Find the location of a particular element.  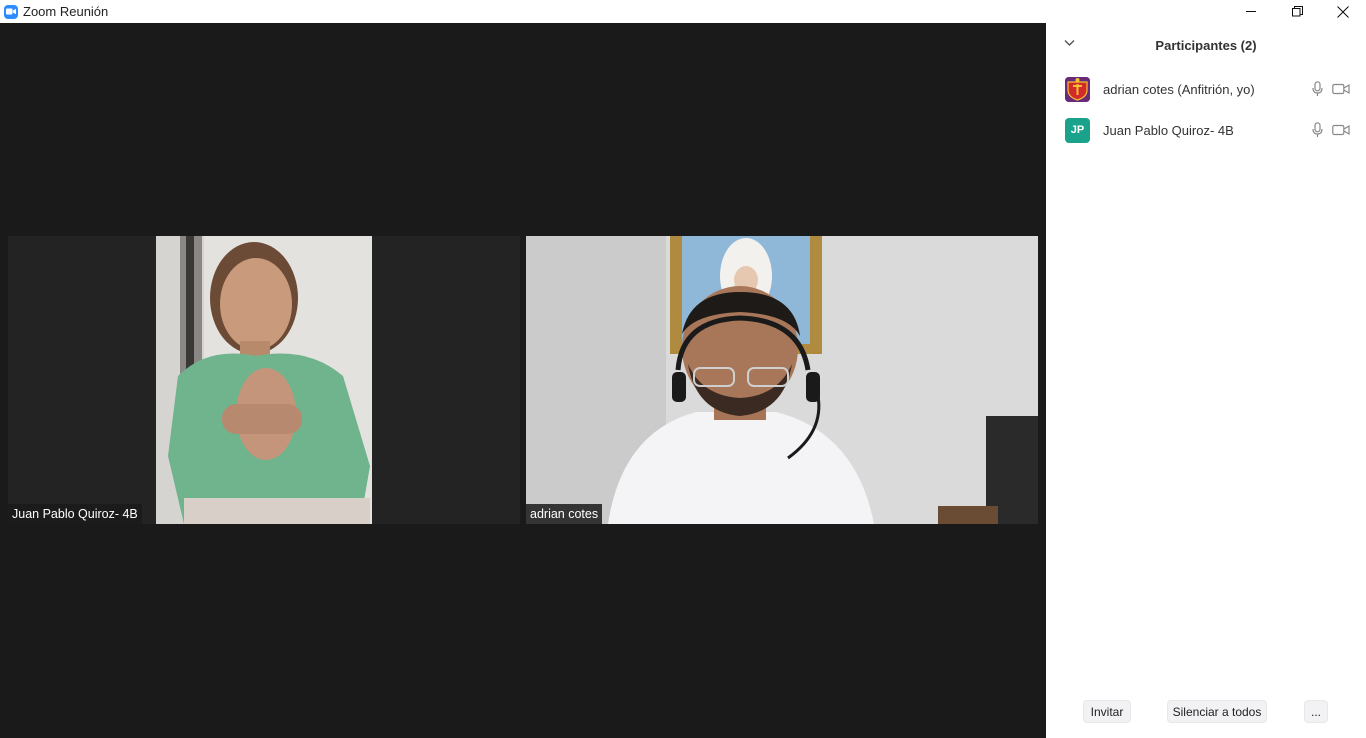

participant-name: adrian cotes (Anfitrión, yo) is located at coordinates (1179, 89).